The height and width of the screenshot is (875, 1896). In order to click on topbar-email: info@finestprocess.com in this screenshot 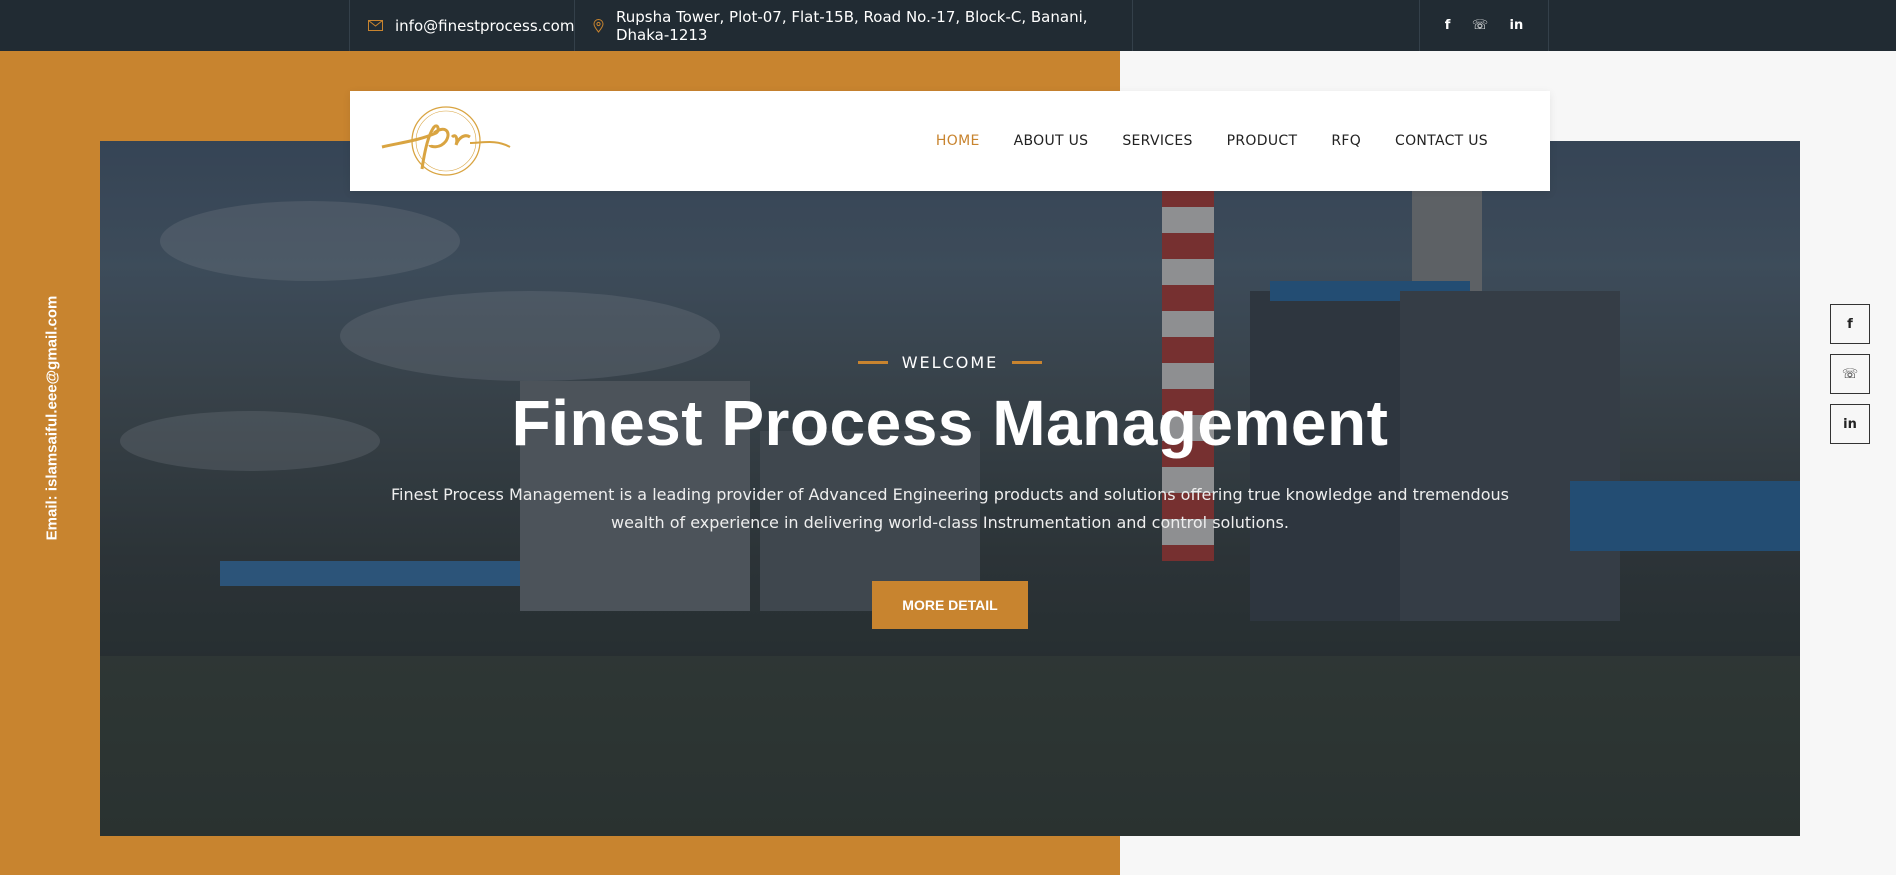, I will do `click(461, 25)`.